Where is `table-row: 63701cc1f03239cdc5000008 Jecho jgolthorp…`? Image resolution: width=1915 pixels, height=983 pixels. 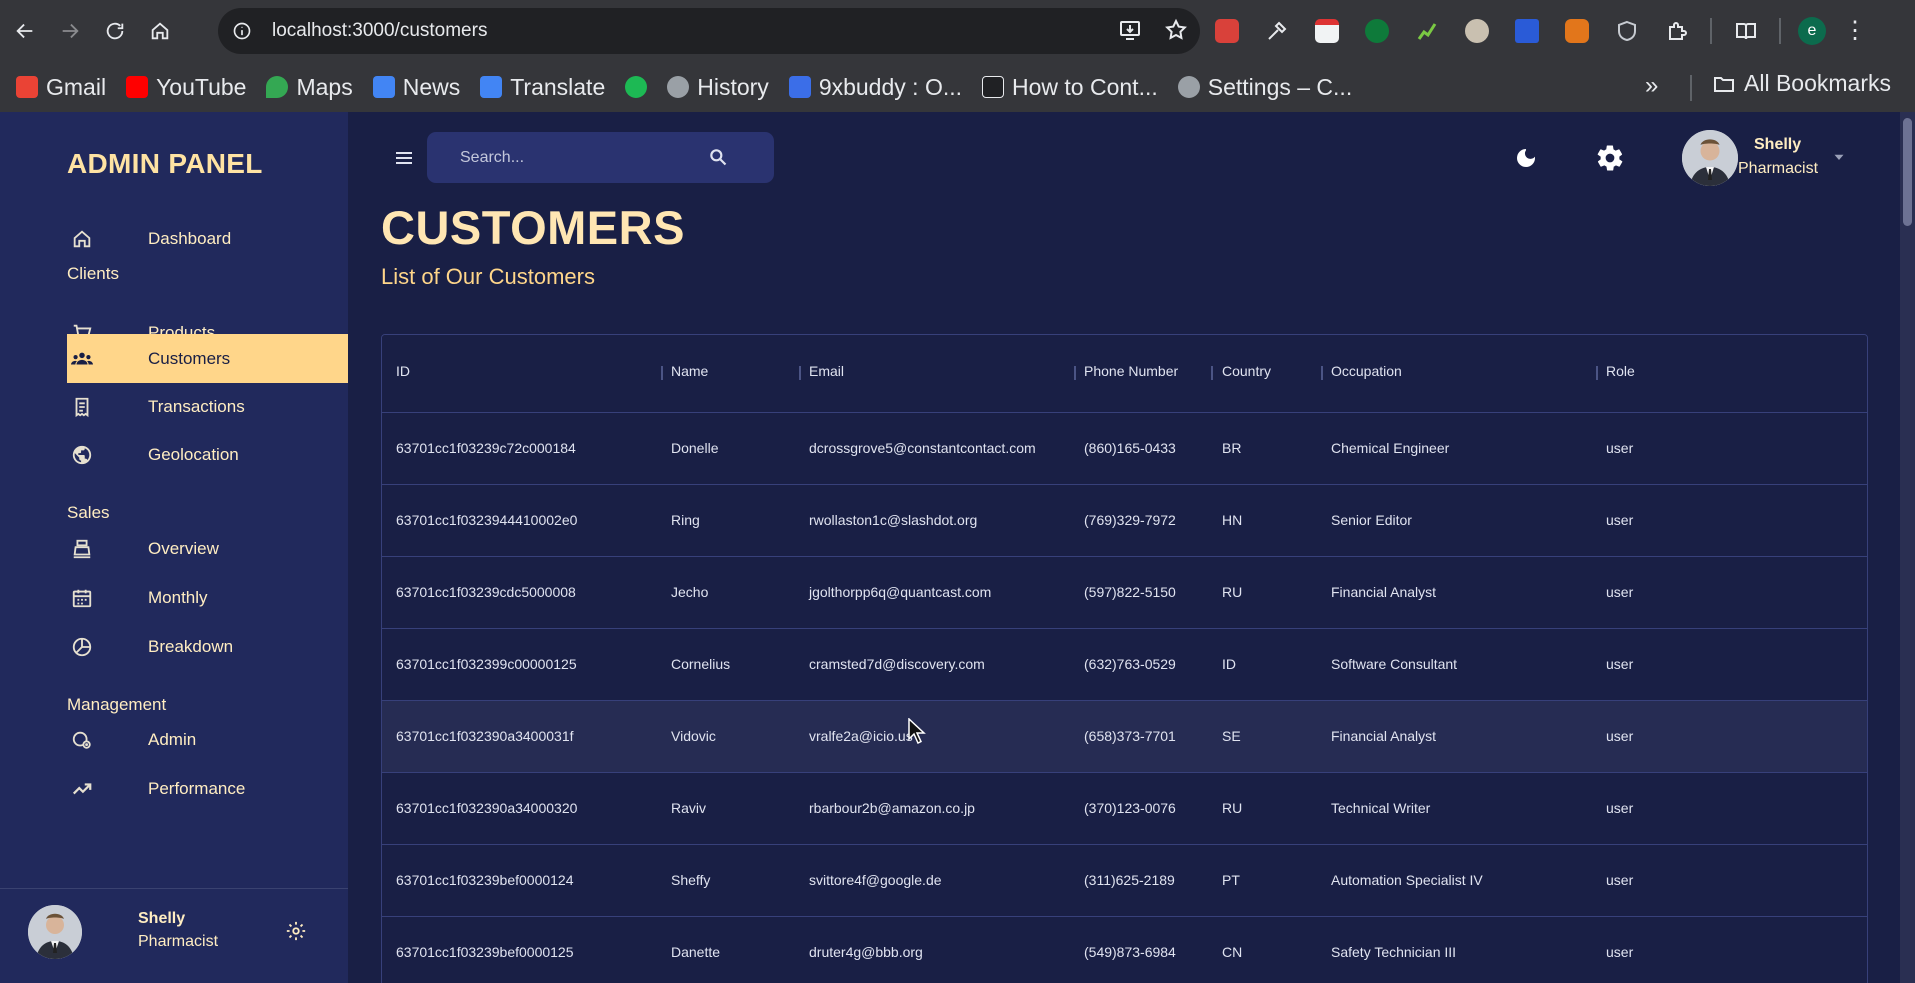
table-row: 63701cc1f03239cdc5000008 Jecho jgolthorp… is located at coordinates (1124, 593).